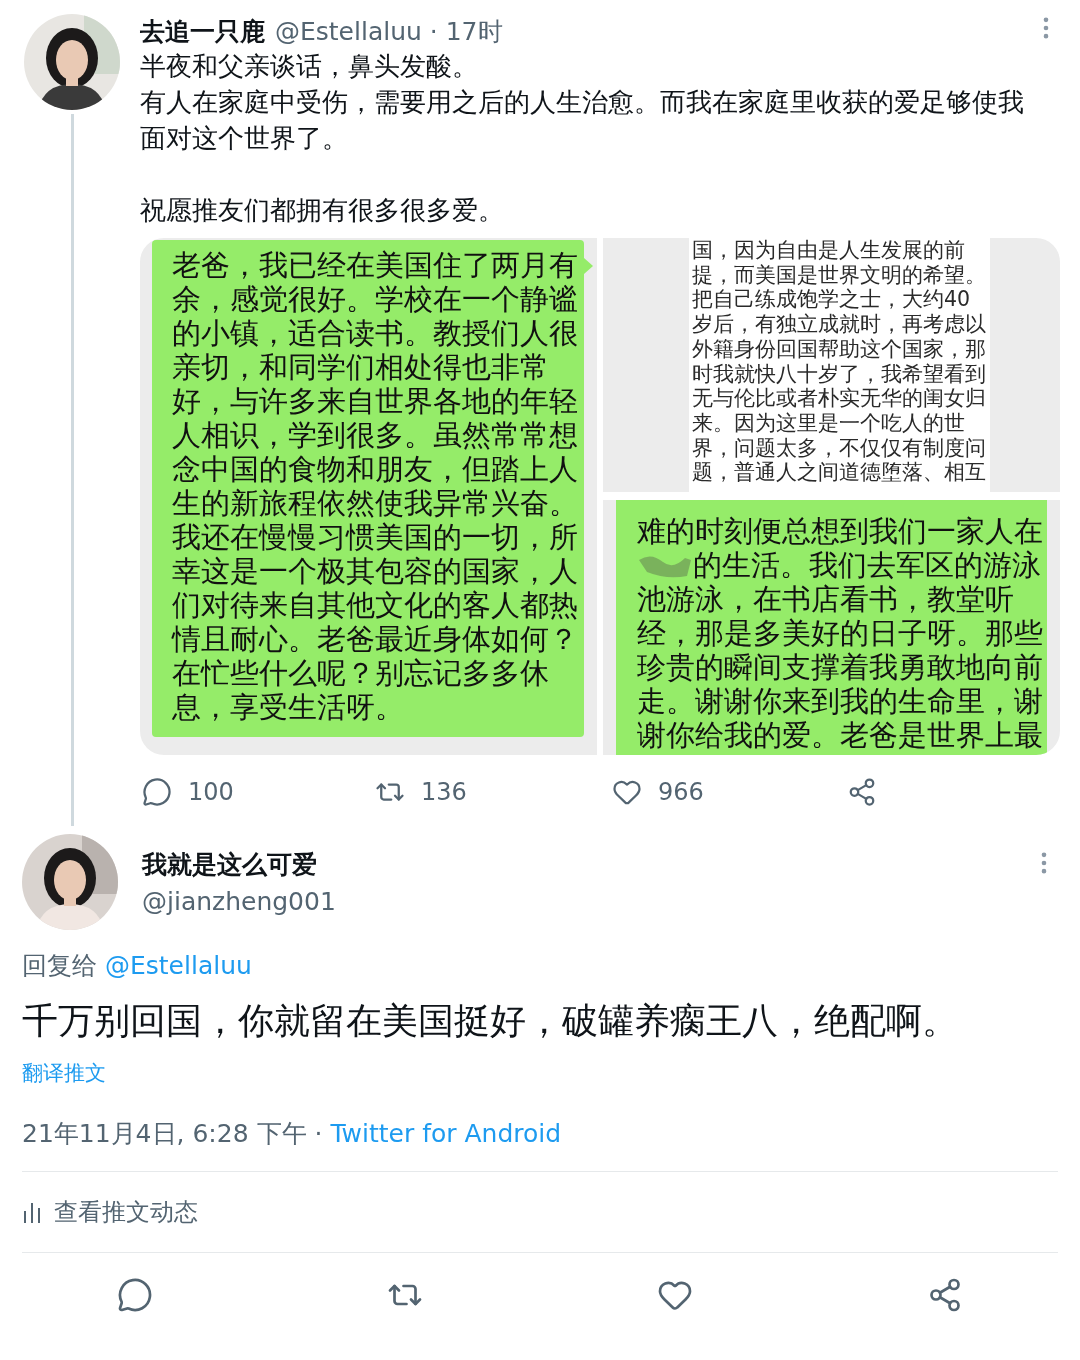  What do you see at coordinates (375, 469) in the screenshot?
I see `message-line: 念中国的食物和朋友，但踏上人` at bounding box center [375, 469].